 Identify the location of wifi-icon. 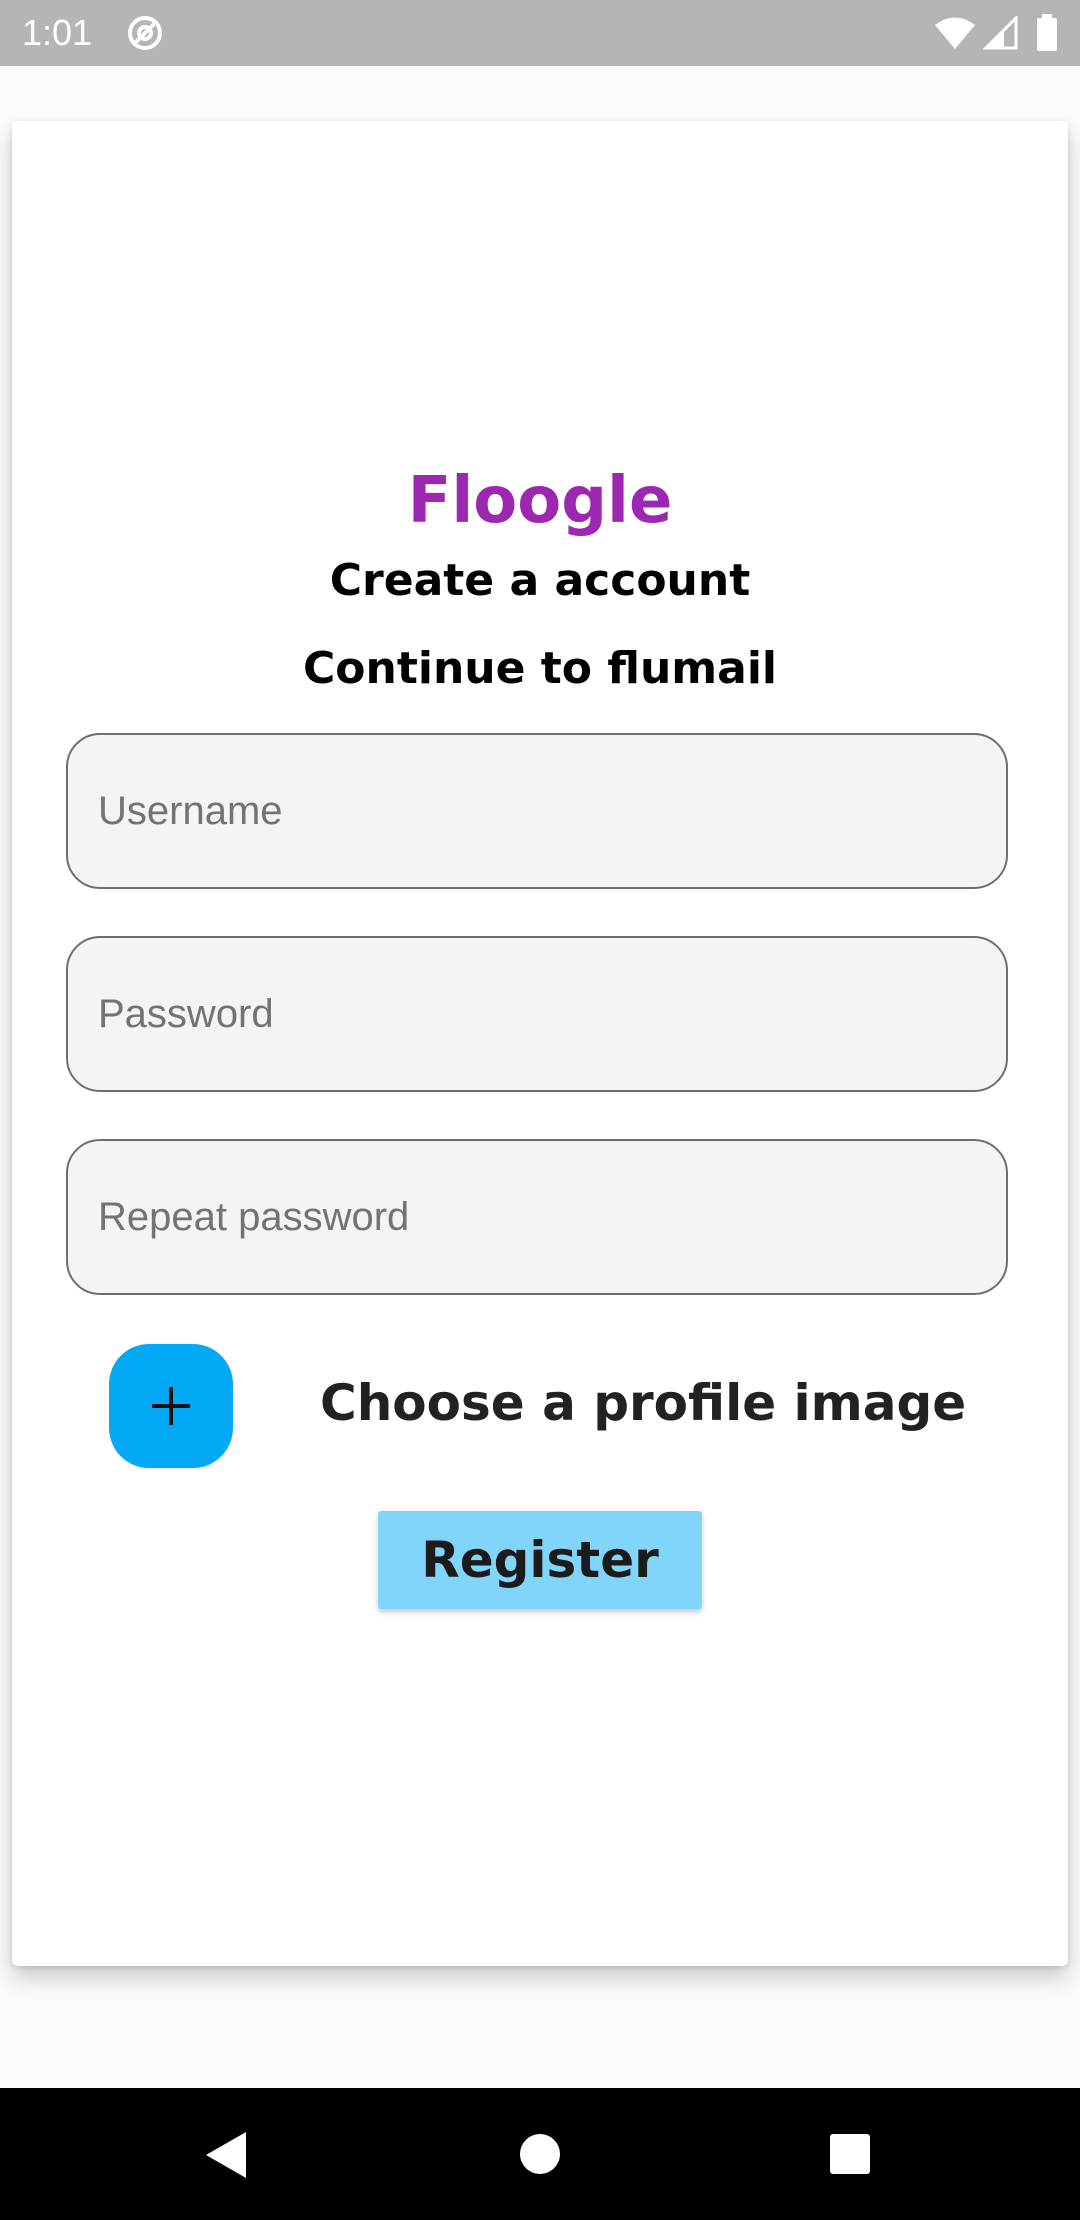
(955, 33).